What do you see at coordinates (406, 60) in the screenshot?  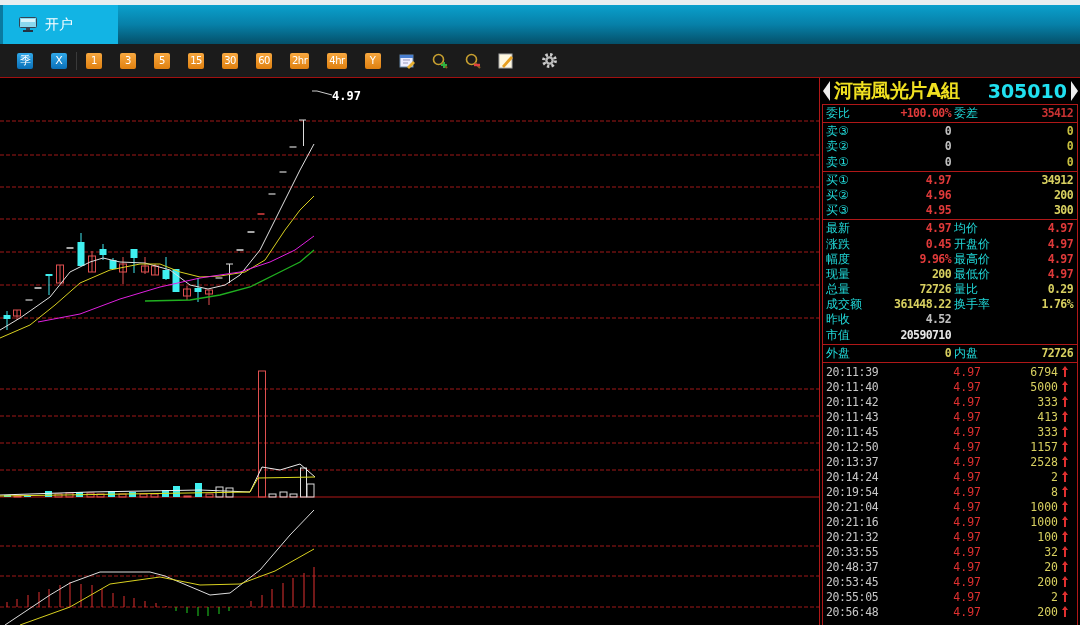 I see `calendar-icon` at bounding box center [406, 60].